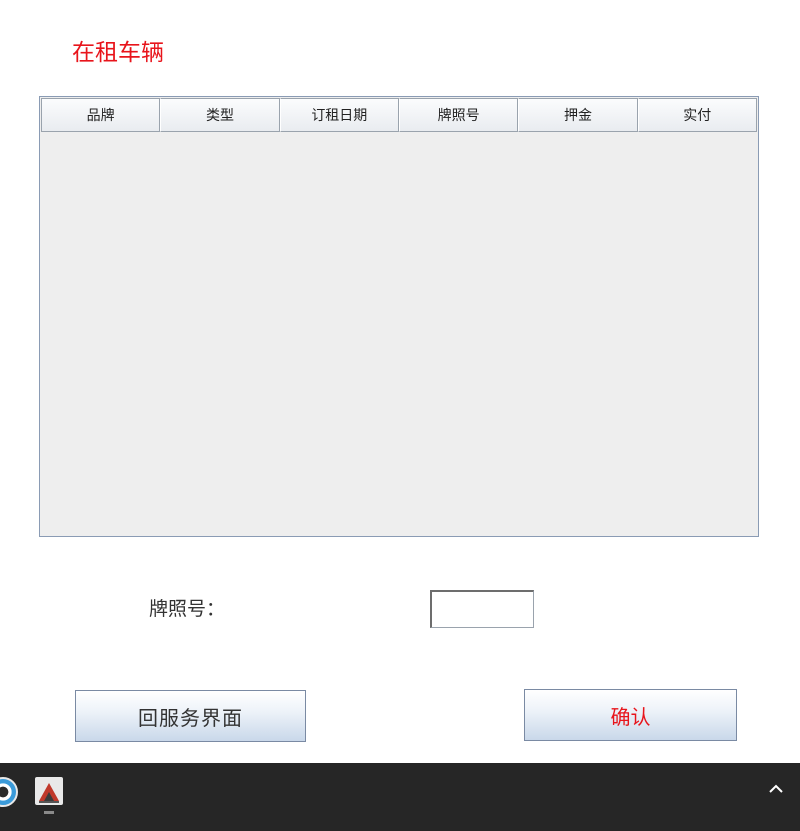 Image resolution: width=800 pixels, height=831 pixels. I want to click on active-app-indicator, so click(49, 812).